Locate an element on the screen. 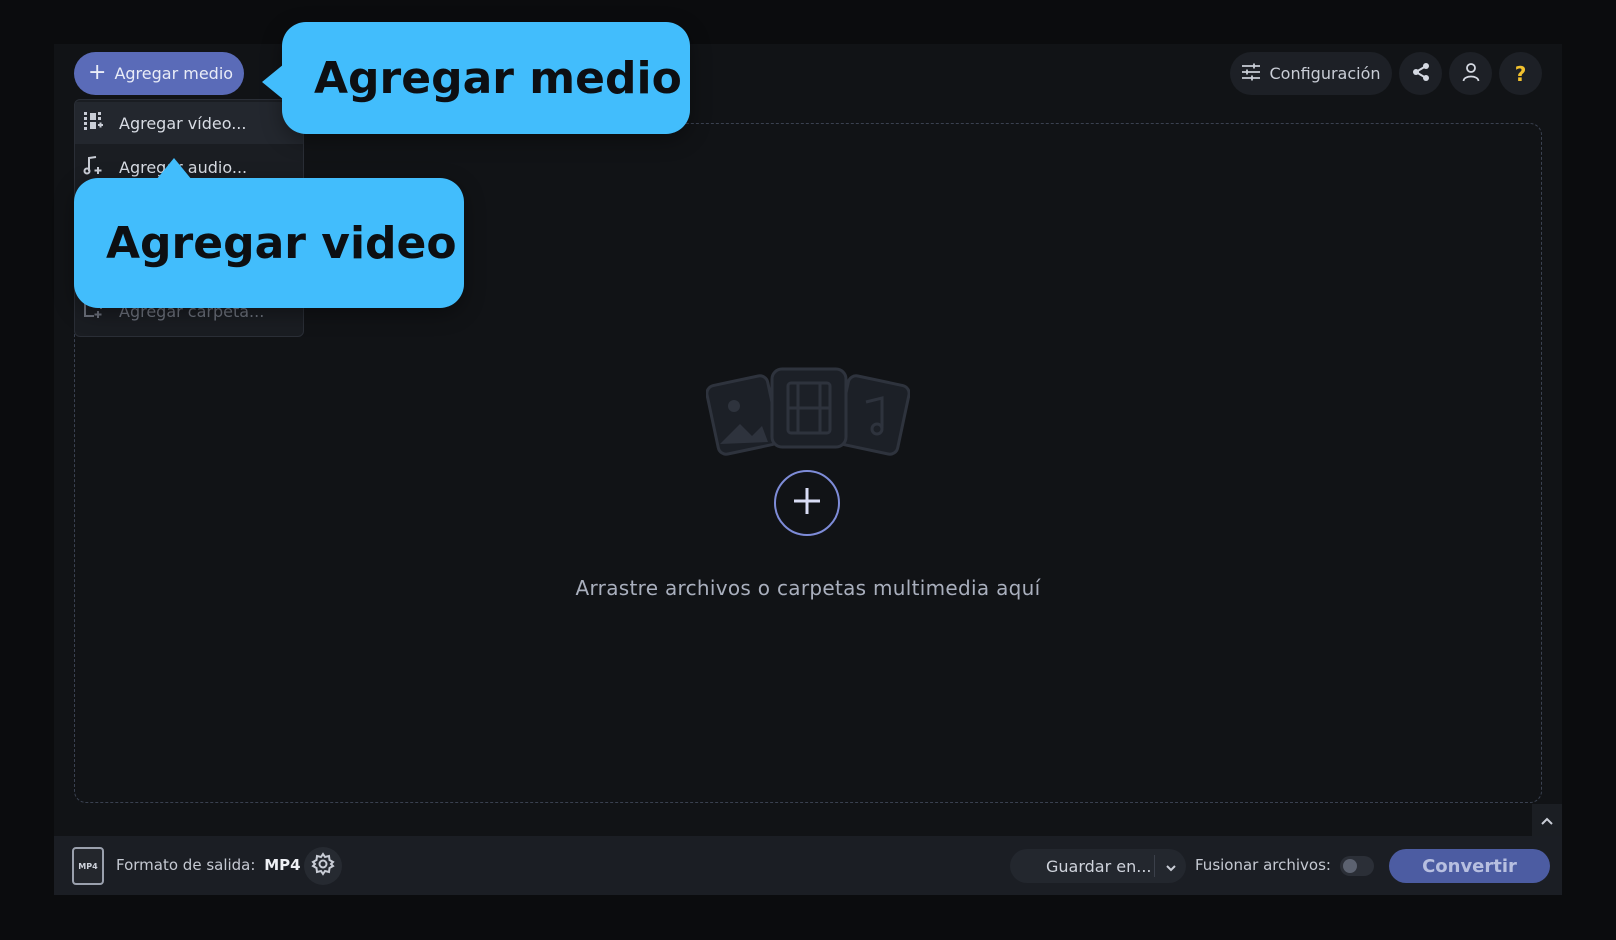 The width and height of the screenshot is (1616, 940). share-icon is located at coordinates (1421, 74).